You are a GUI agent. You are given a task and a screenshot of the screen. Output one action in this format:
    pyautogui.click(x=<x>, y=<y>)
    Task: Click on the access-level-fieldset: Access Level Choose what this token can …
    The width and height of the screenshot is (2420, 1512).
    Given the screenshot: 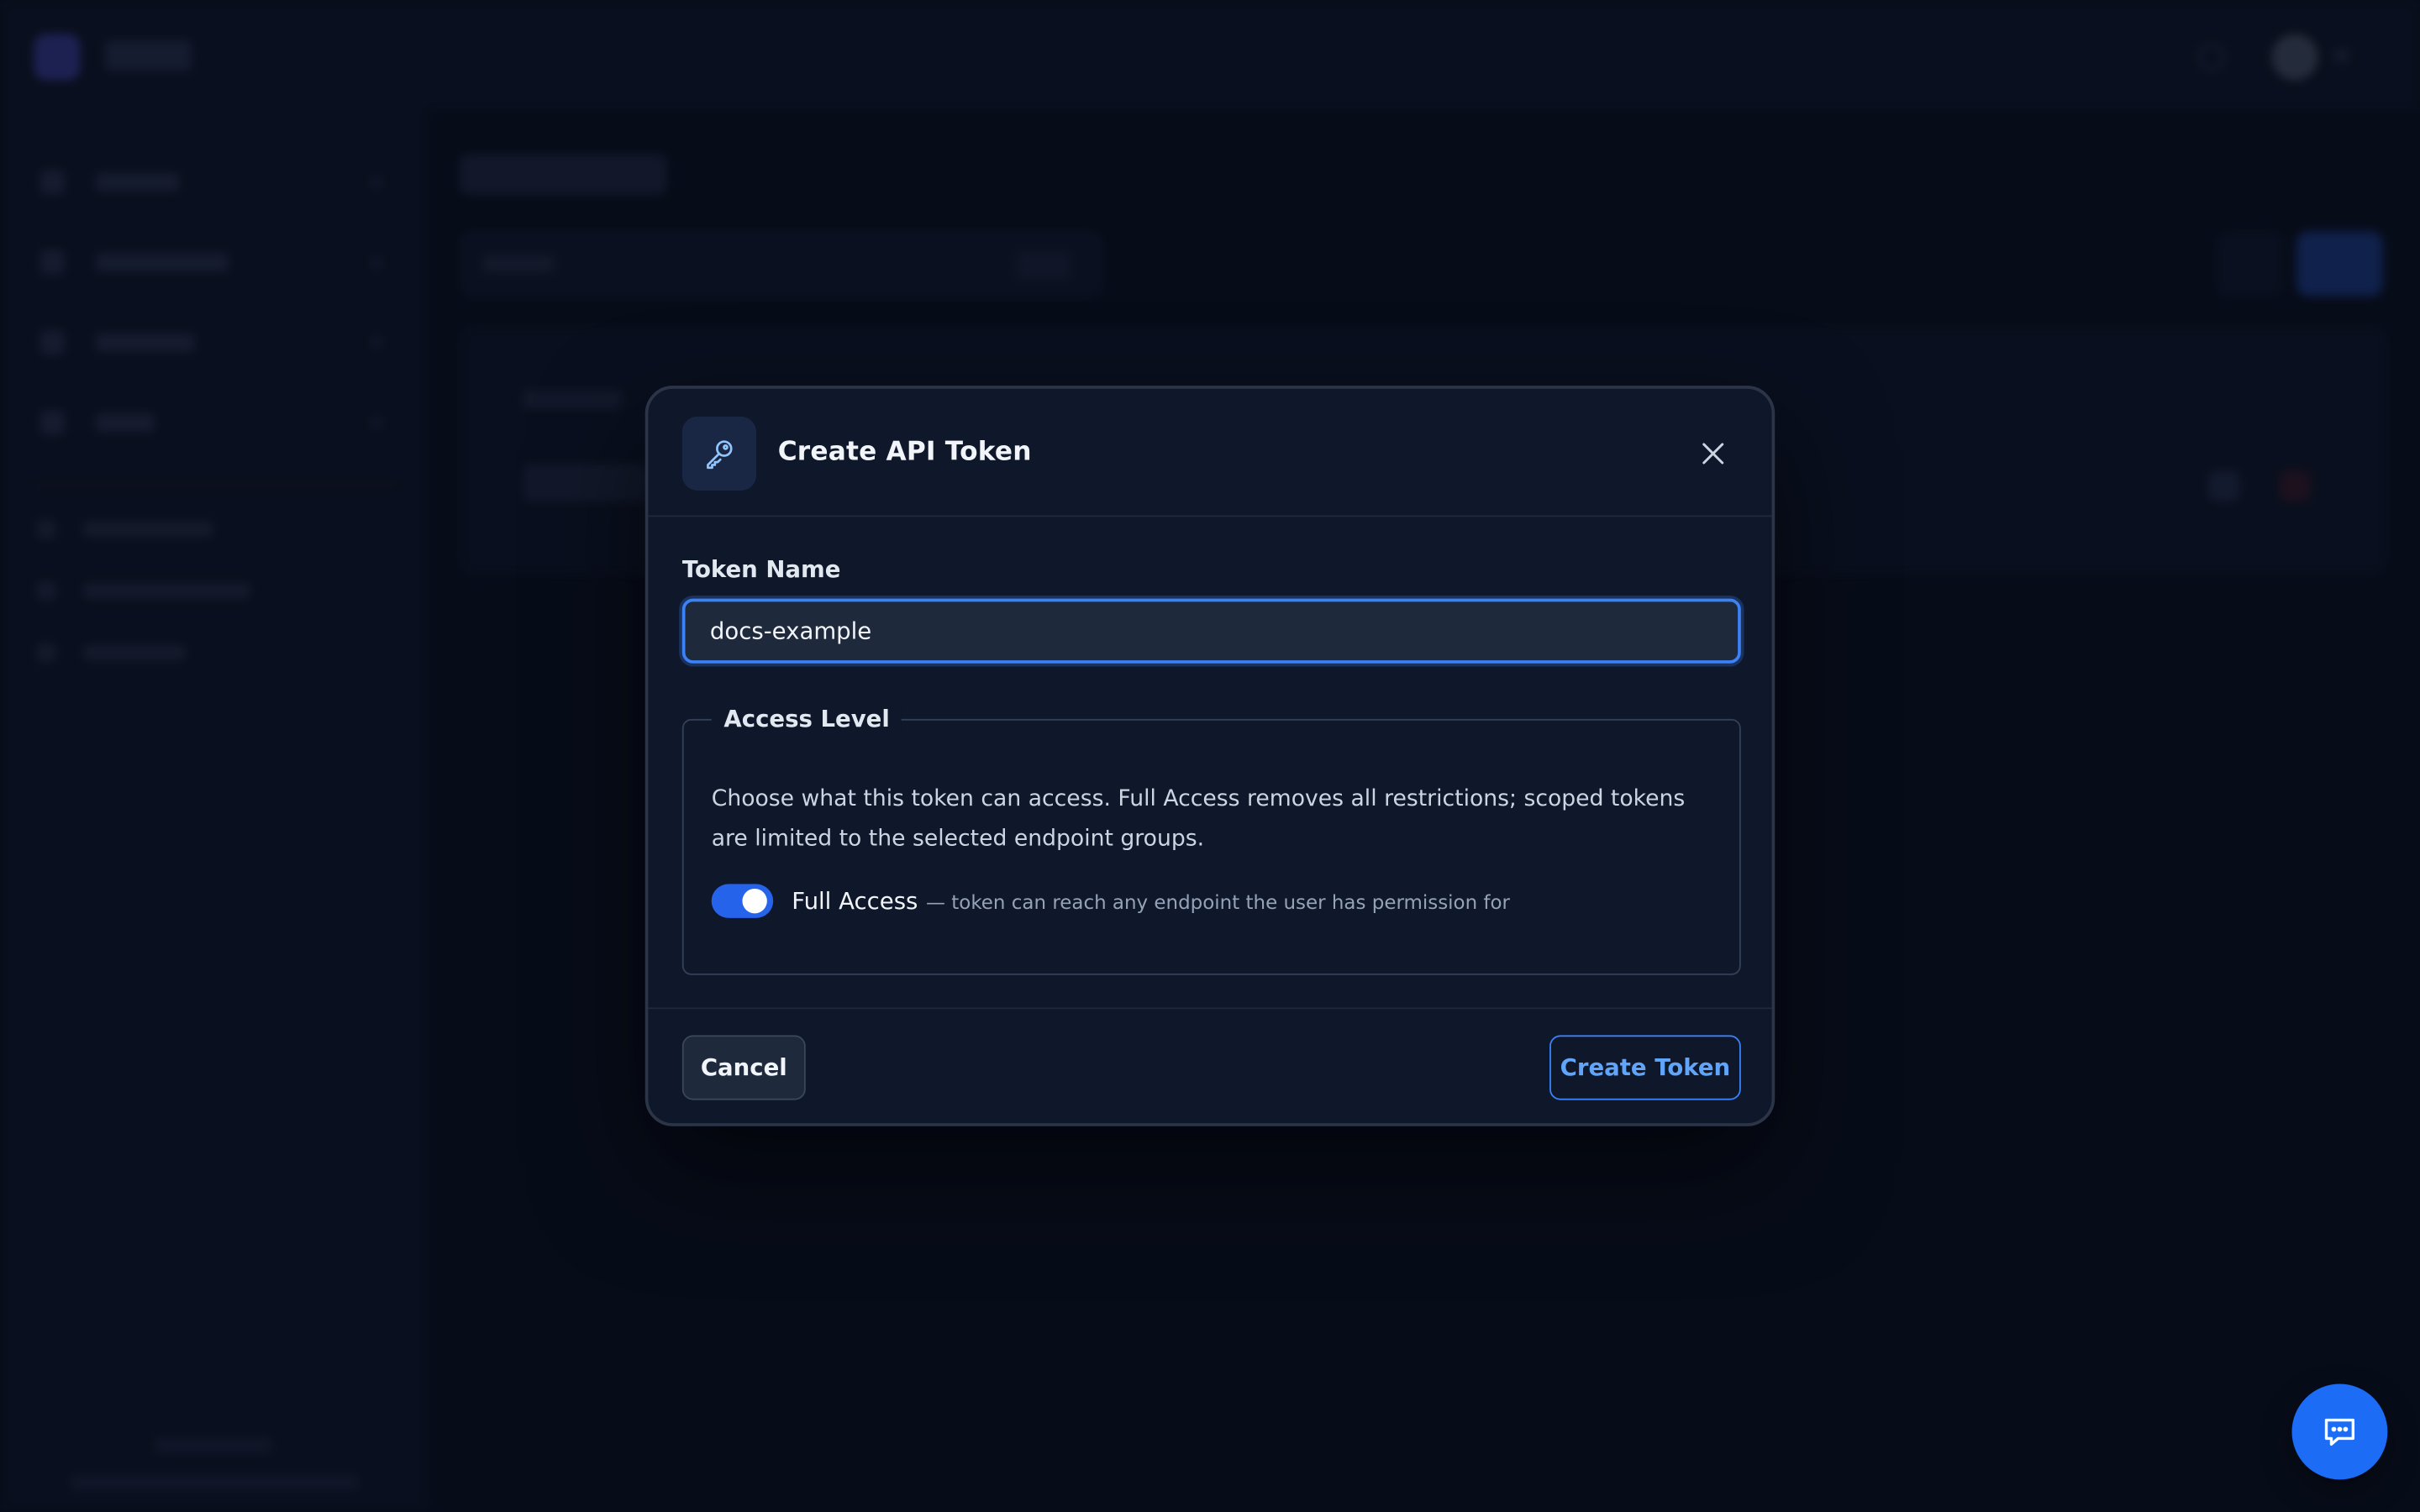 What is the action you would take?
    pyautogui.click(x=1211, y=840)
    